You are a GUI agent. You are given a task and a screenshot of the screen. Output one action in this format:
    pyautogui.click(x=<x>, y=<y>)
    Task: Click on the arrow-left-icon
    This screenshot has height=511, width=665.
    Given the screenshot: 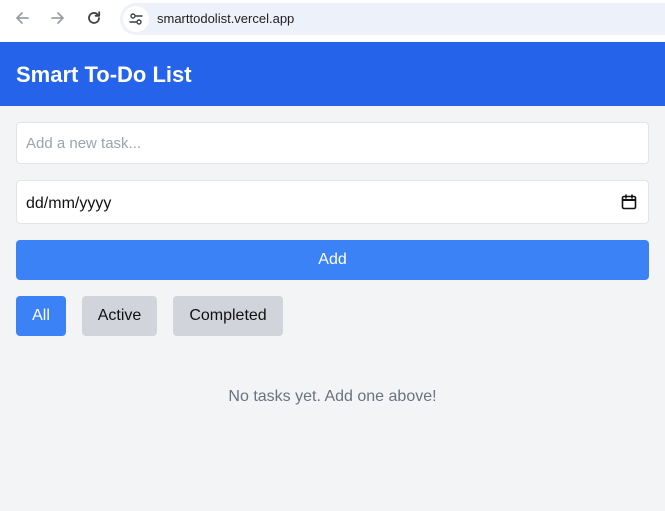 What is the action you would take?
    pyautogui.click(x=22, y=18)
    